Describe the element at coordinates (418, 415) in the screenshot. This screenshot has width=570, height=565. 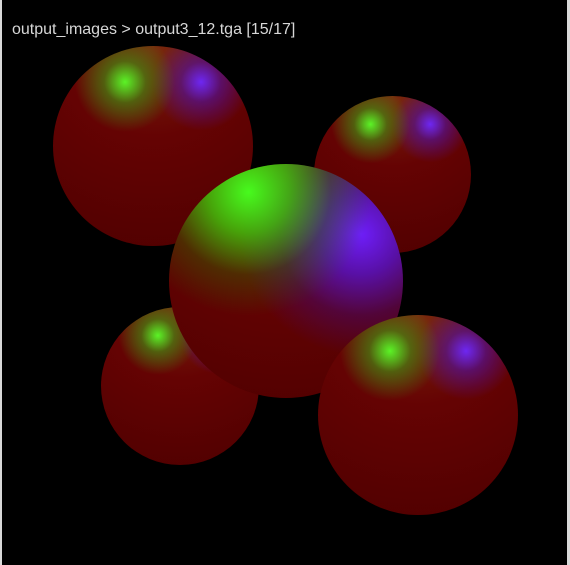
I see `sphere-bottom-right` at that location.